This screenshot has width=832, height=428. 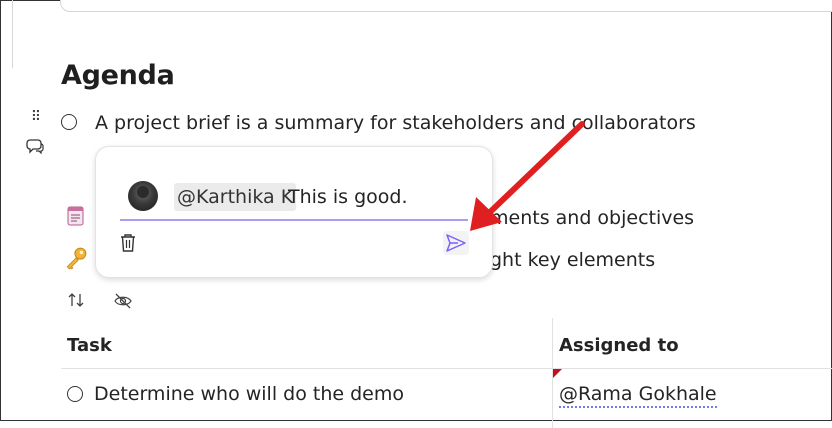 What do you see at coordinates (592, 218) in the screenshot?
I see `line-text: ments and objectives` at bounding box center [592, 218].